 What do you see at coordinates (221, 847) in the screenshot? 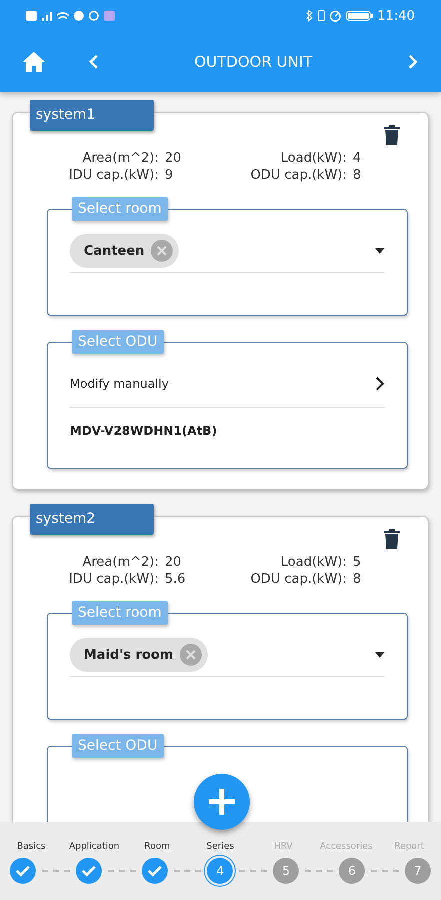
I see `step-label: Series` at bounding box center [221, 847].